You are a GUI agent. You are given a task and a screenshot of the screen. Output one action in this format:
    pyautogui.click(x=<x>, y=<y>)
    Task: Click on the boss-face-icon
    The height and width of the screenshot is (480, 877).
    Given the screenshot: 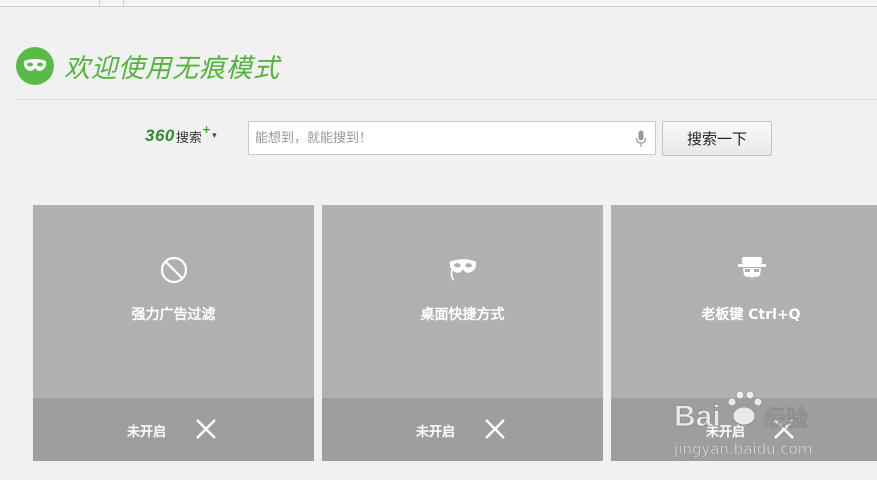 What is the action you would take?
    pyautogui.click(x=752, y=270)
    